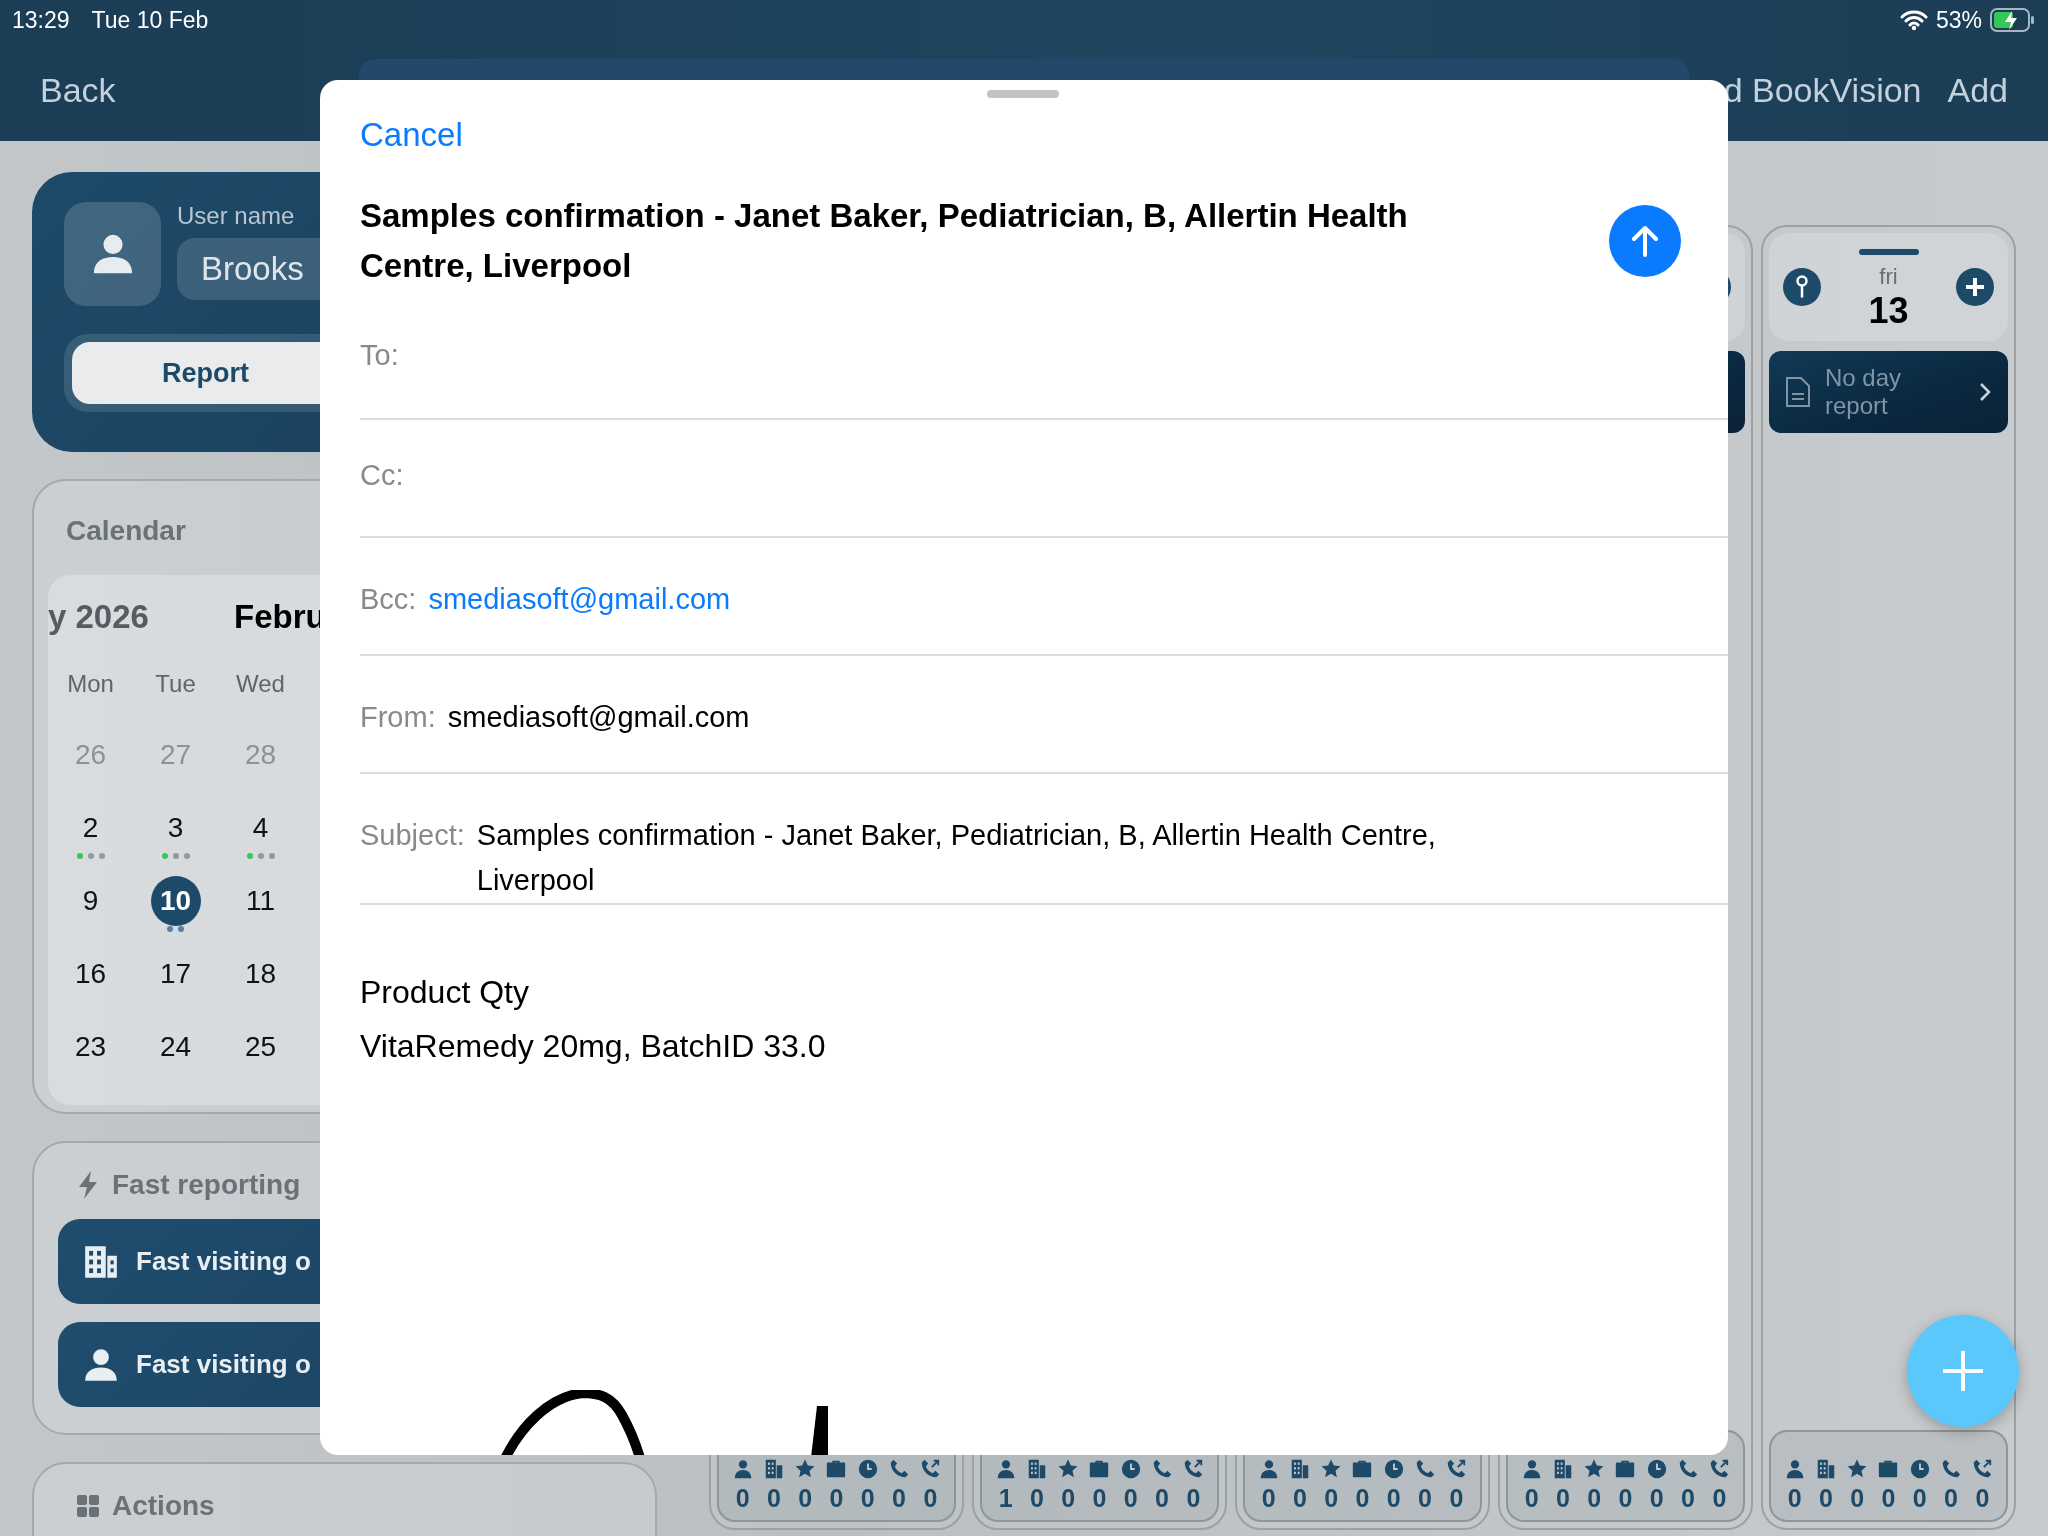 Image resolution: width=2048 pixels, height=1536 pixels. I want to click on calendar-day: 23, so click(90, 1047).